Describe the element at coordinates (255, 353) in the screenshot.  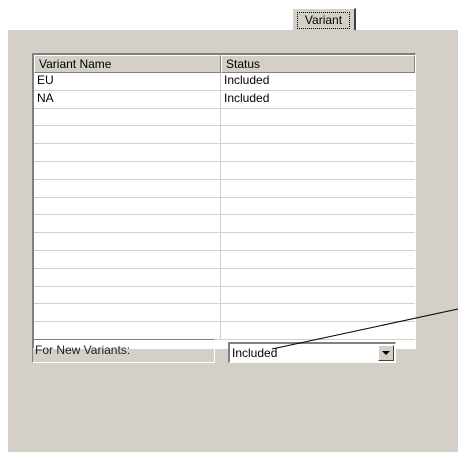
I see `new-variants-status-value: Included` at that location.